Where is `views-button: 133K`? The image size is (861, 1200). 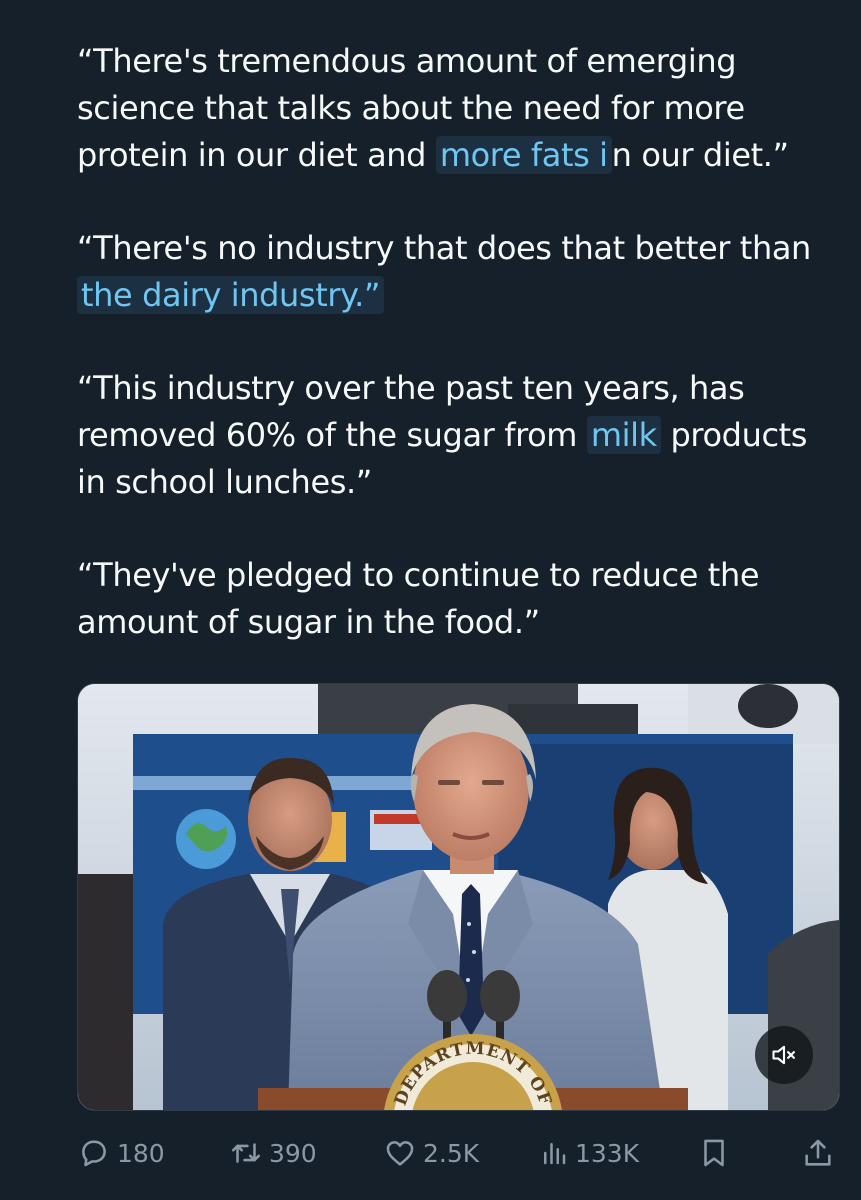
views-button: 133K is located at coordinates (589, 1153).